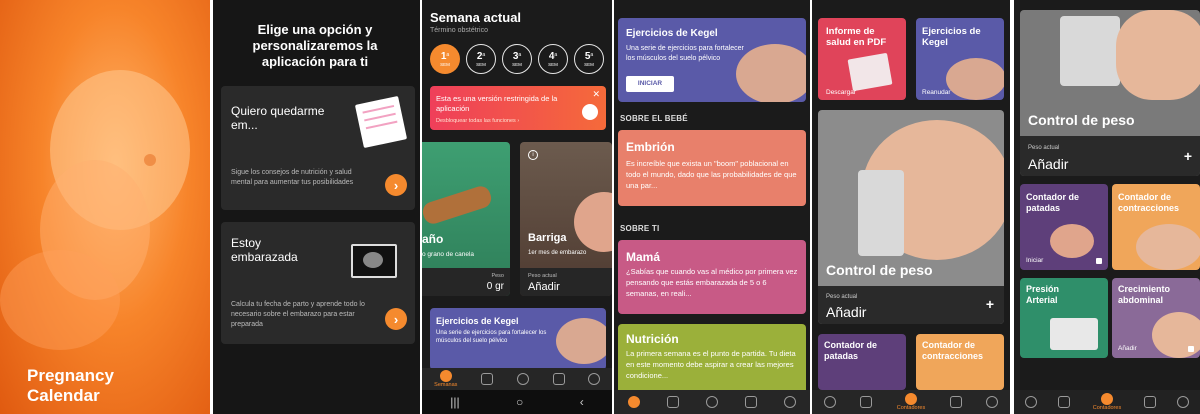  I want to click on nav-weeks: Semanas, so click(446, 379).